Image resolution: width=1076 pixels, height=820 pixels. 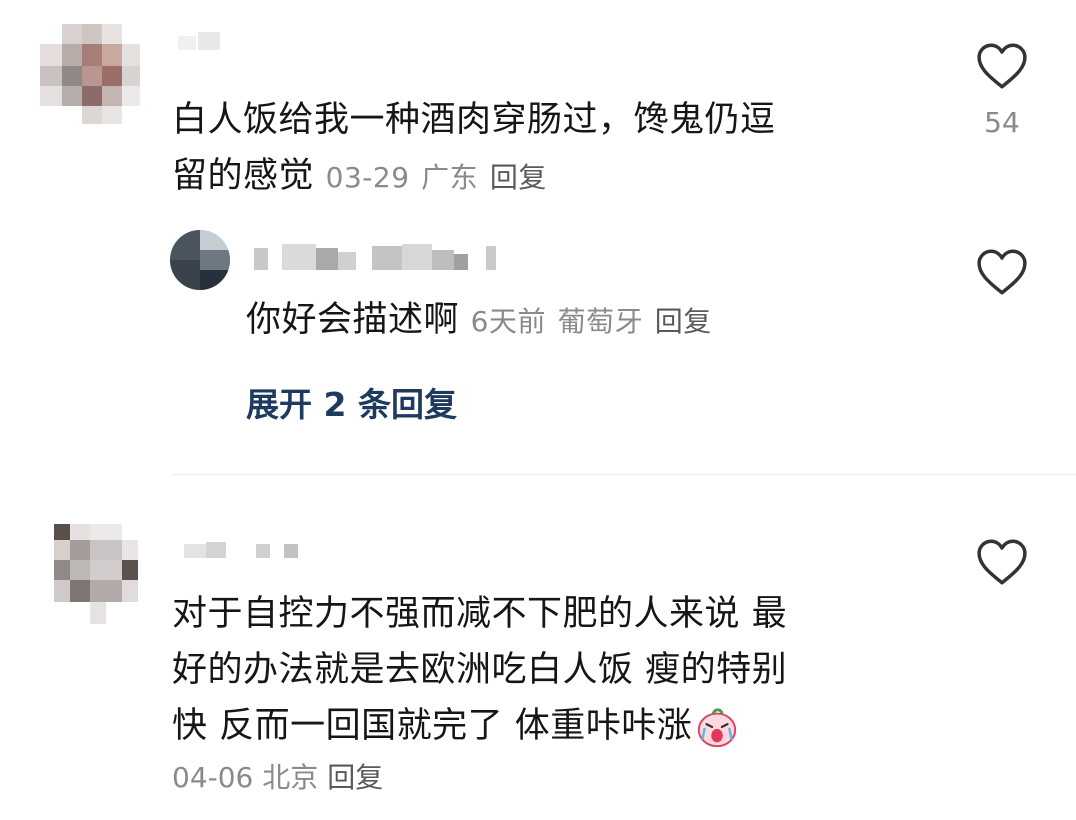 I want to click on reply-text: 你好会描述啊 6天前 葡萄牙 回复, so click(x=596, y=321).